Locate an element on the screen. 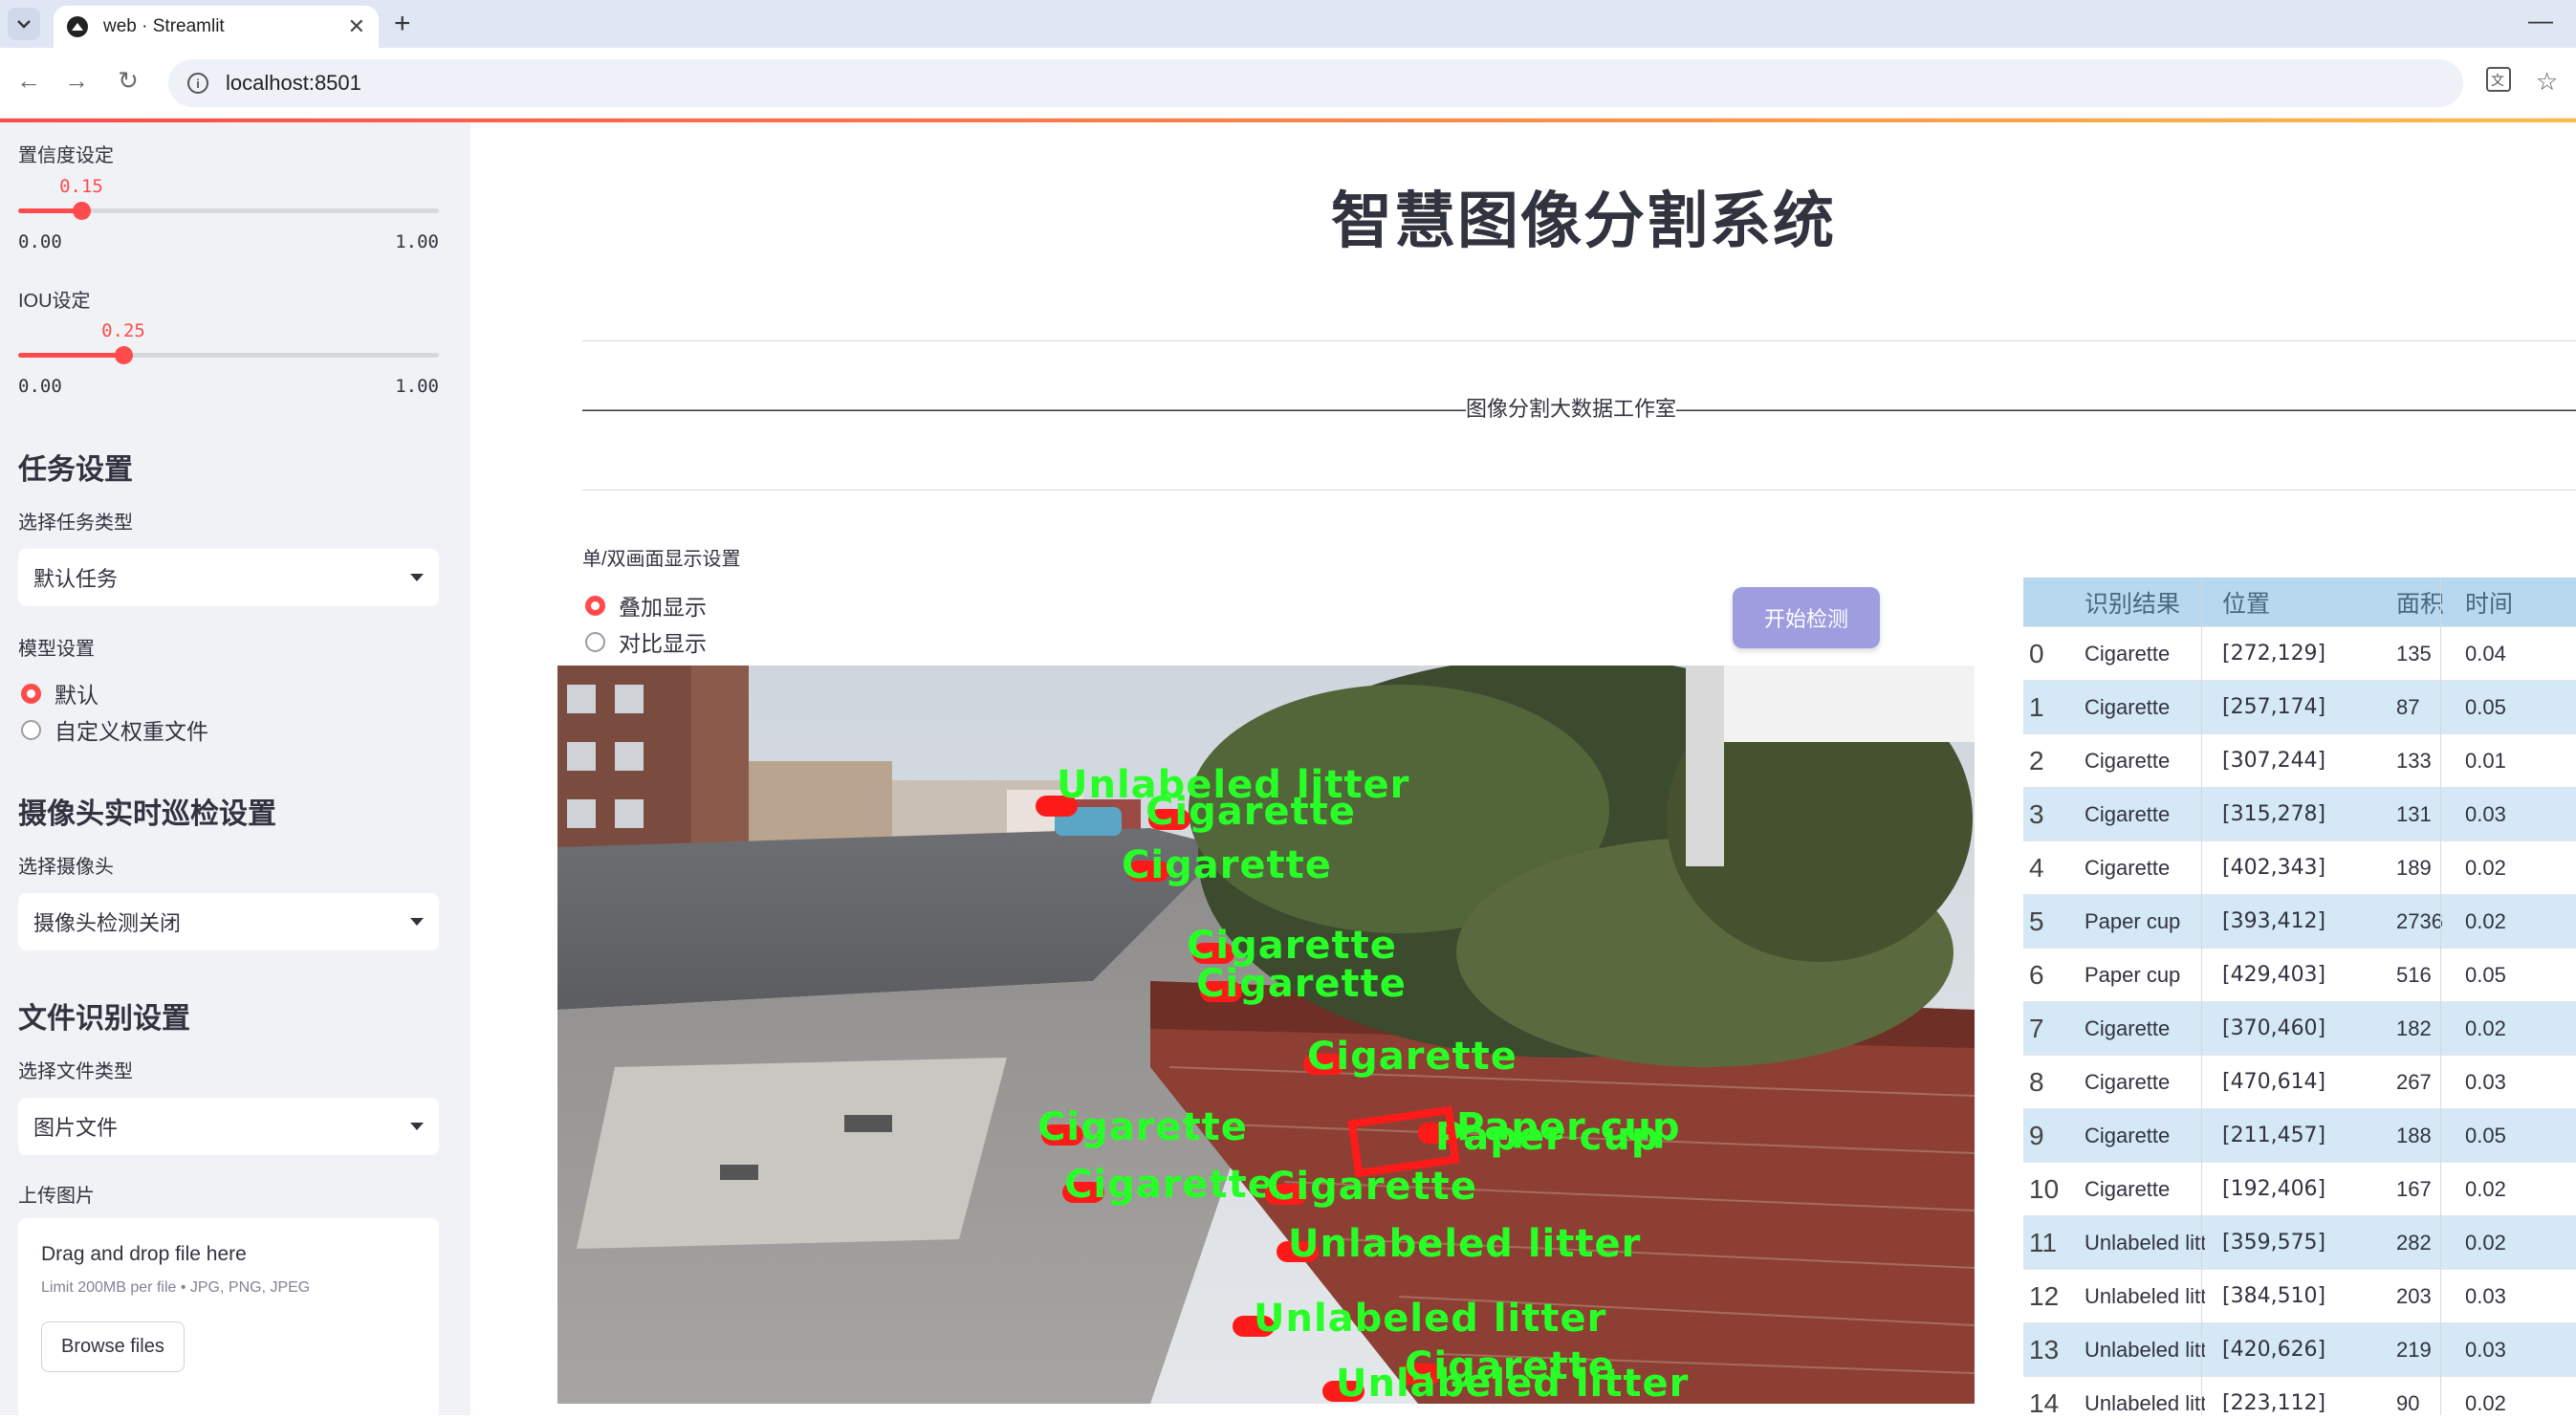  task-type-select: 默认任务 is located at coordinates (228, 577).